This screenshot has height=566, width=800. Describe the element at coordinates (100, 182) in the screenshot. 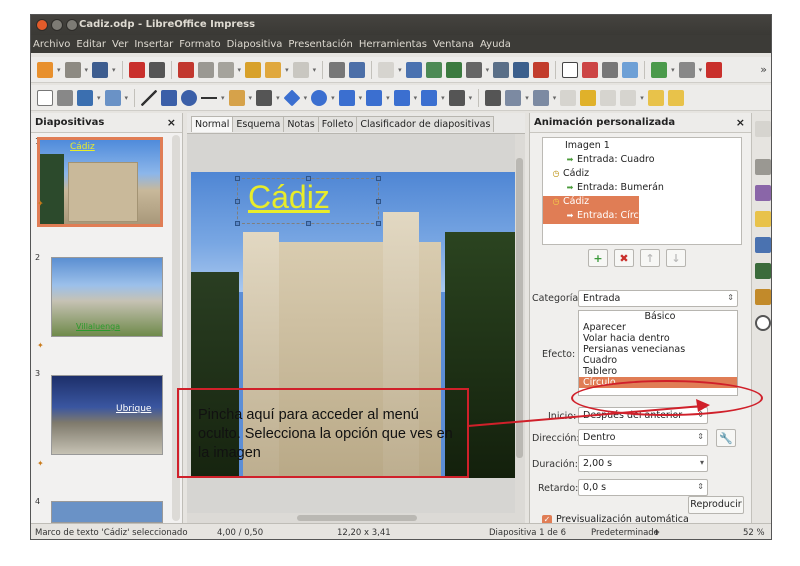

I see `slide-thumbnail-1: Cádiz` at that location.